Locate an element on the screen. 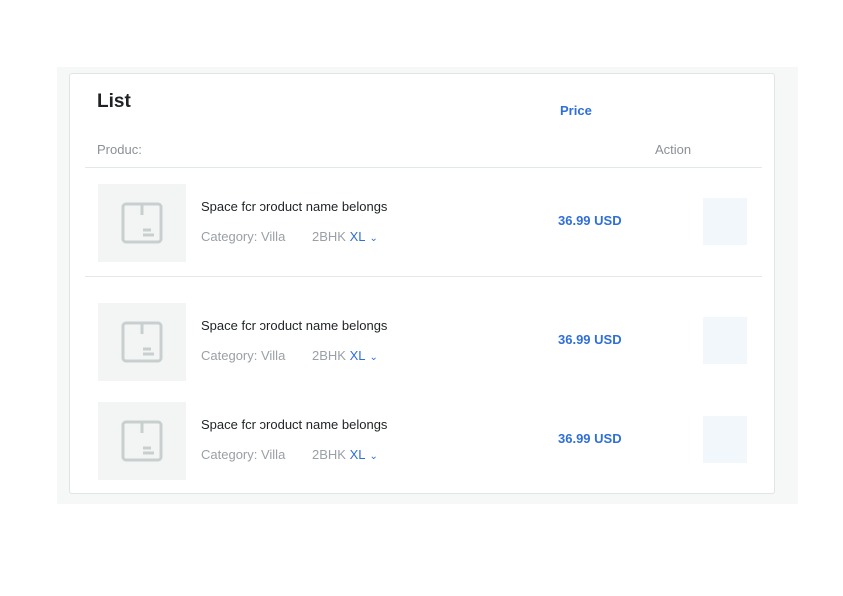  header-divider is located at coordinates (423, 167).